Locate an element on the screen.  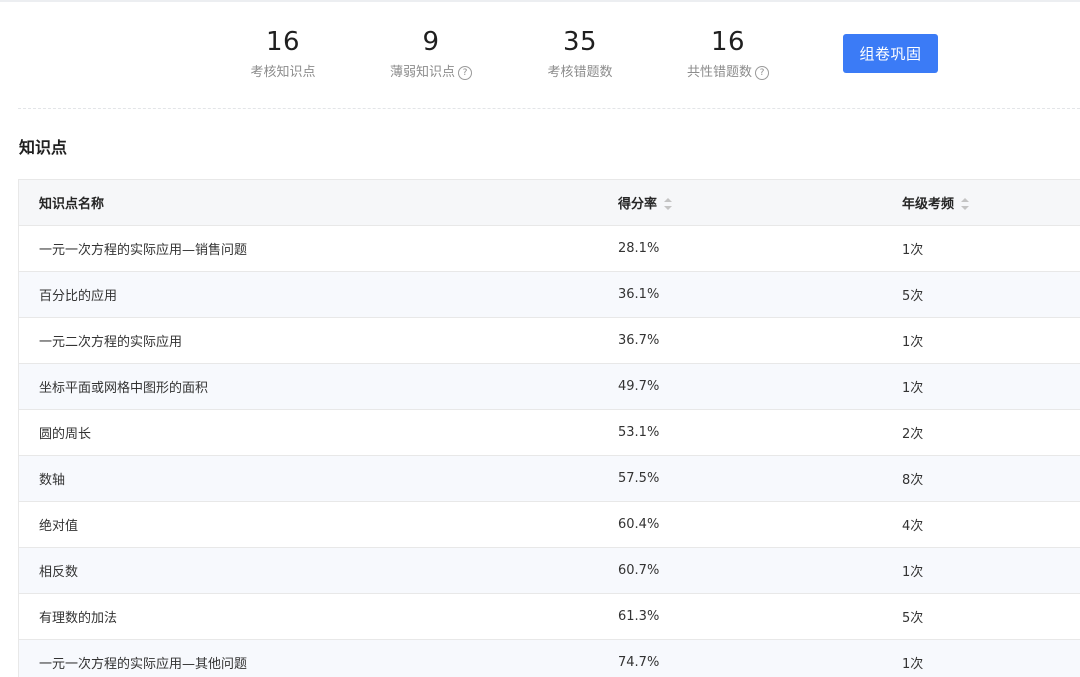
stat-label: 薄弱知识点 ? is located at coordinates (431, 73).